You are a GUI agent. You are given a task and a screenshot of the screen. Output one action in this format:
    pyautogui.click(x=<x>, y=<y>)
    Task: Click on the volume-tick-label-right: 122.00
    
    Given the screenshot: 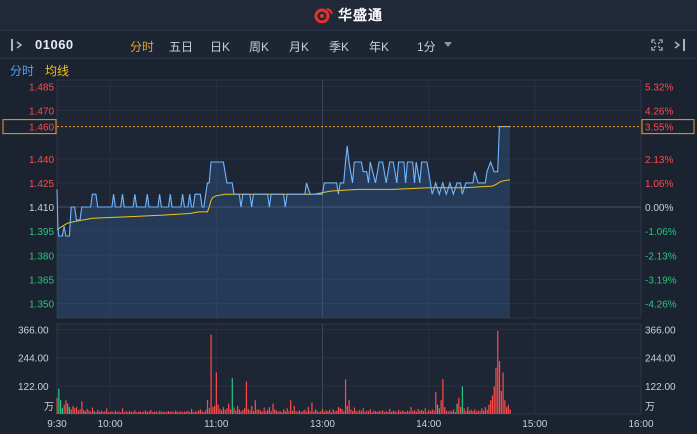 What is the action you would take?
    pyautogui.click(x=660, y=387)
    